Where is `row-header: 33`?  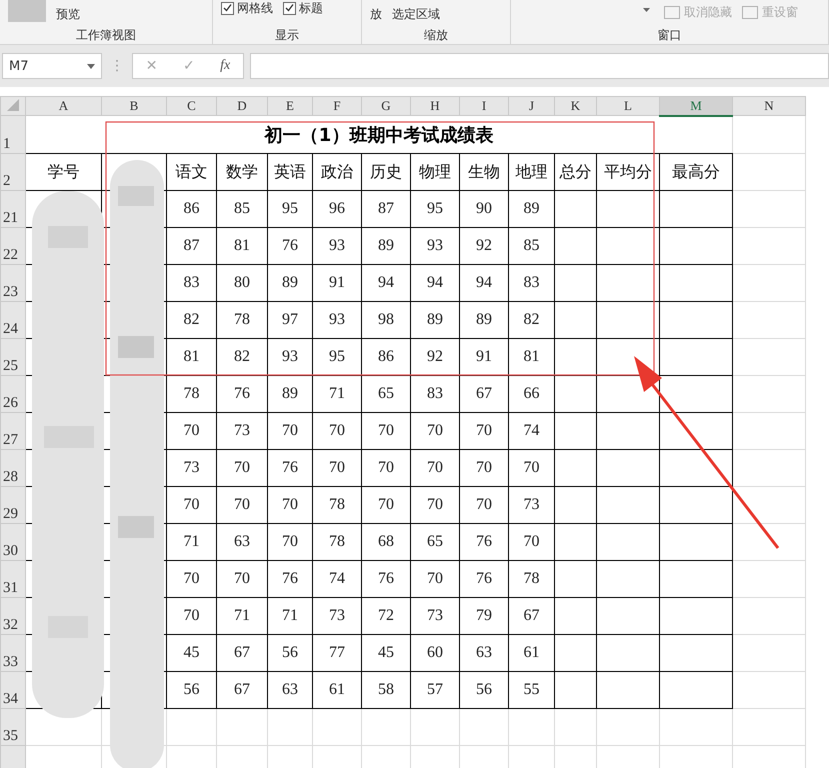 row-header: 33 is located at coordinates (13, 653).